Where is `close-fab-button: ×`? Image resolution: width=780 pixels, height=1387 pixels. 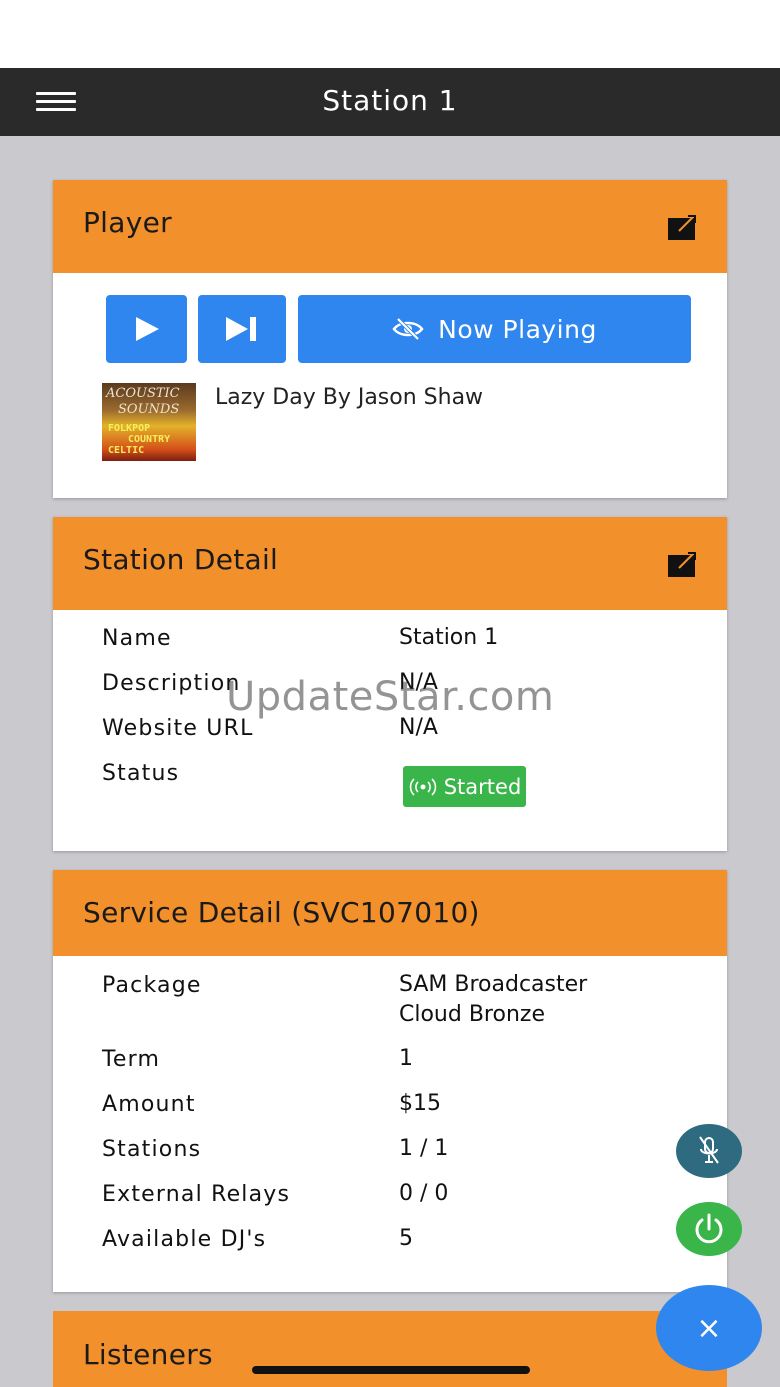
close-fab-button: × is located at coordinates (709, 1328).